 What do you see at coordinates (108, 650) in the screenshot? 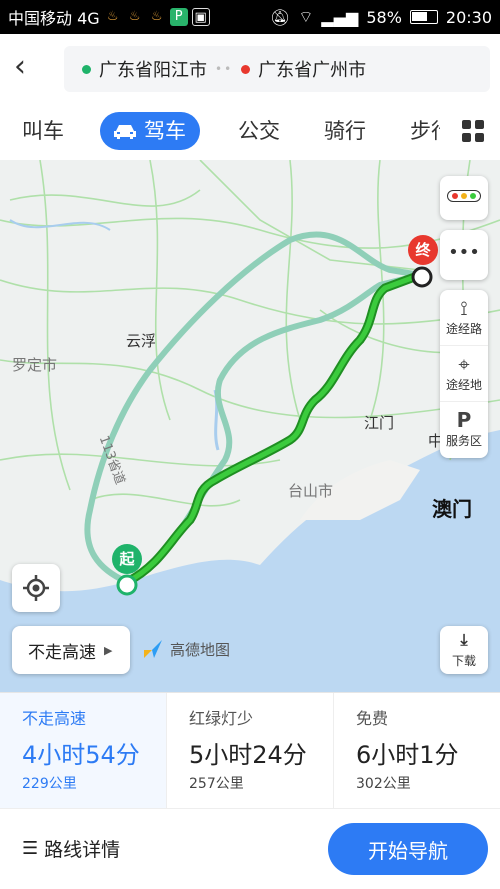
I see `play-arrow-icon: ▶` at bounding box center [108, 650].